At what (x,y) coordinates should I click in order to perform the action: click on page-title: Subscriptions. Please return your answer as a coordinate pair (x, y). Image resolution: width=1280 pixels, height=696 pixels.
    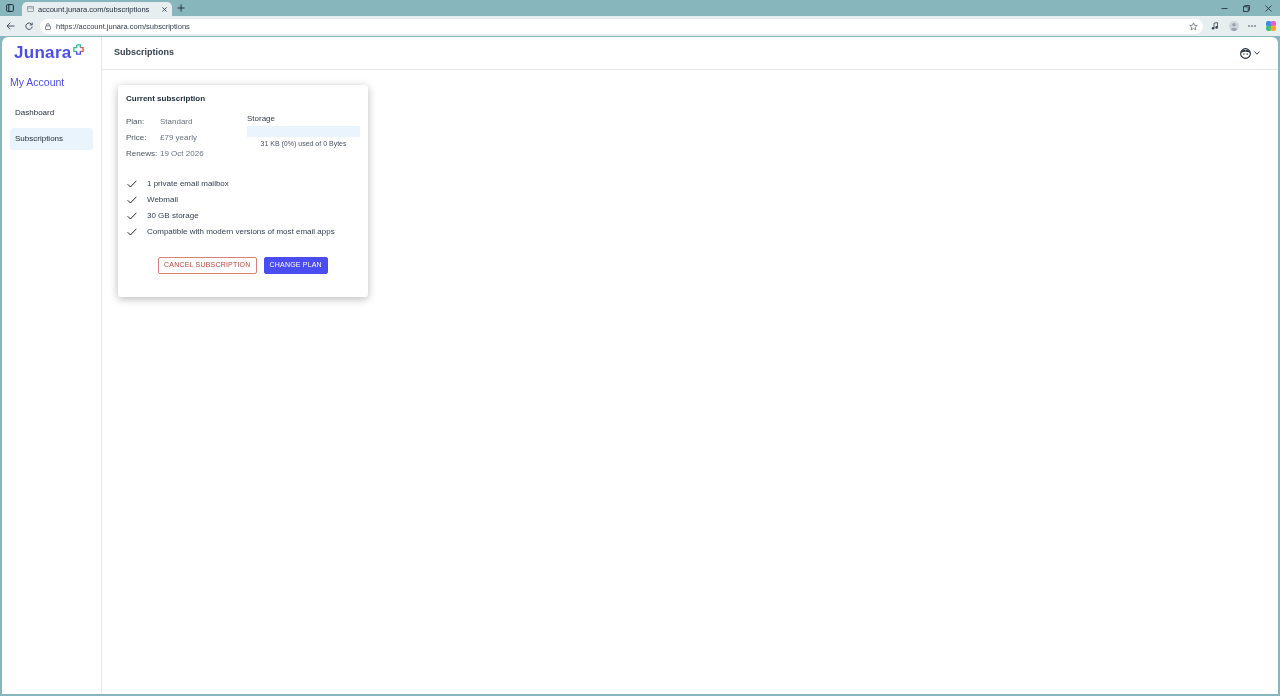
    Looking at the image, I should click on (144, 53).